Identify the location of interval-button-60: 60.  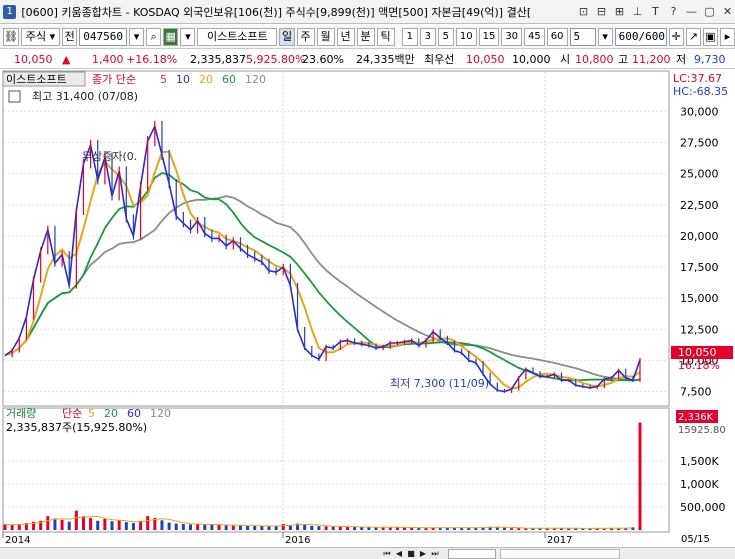
(557, 36).